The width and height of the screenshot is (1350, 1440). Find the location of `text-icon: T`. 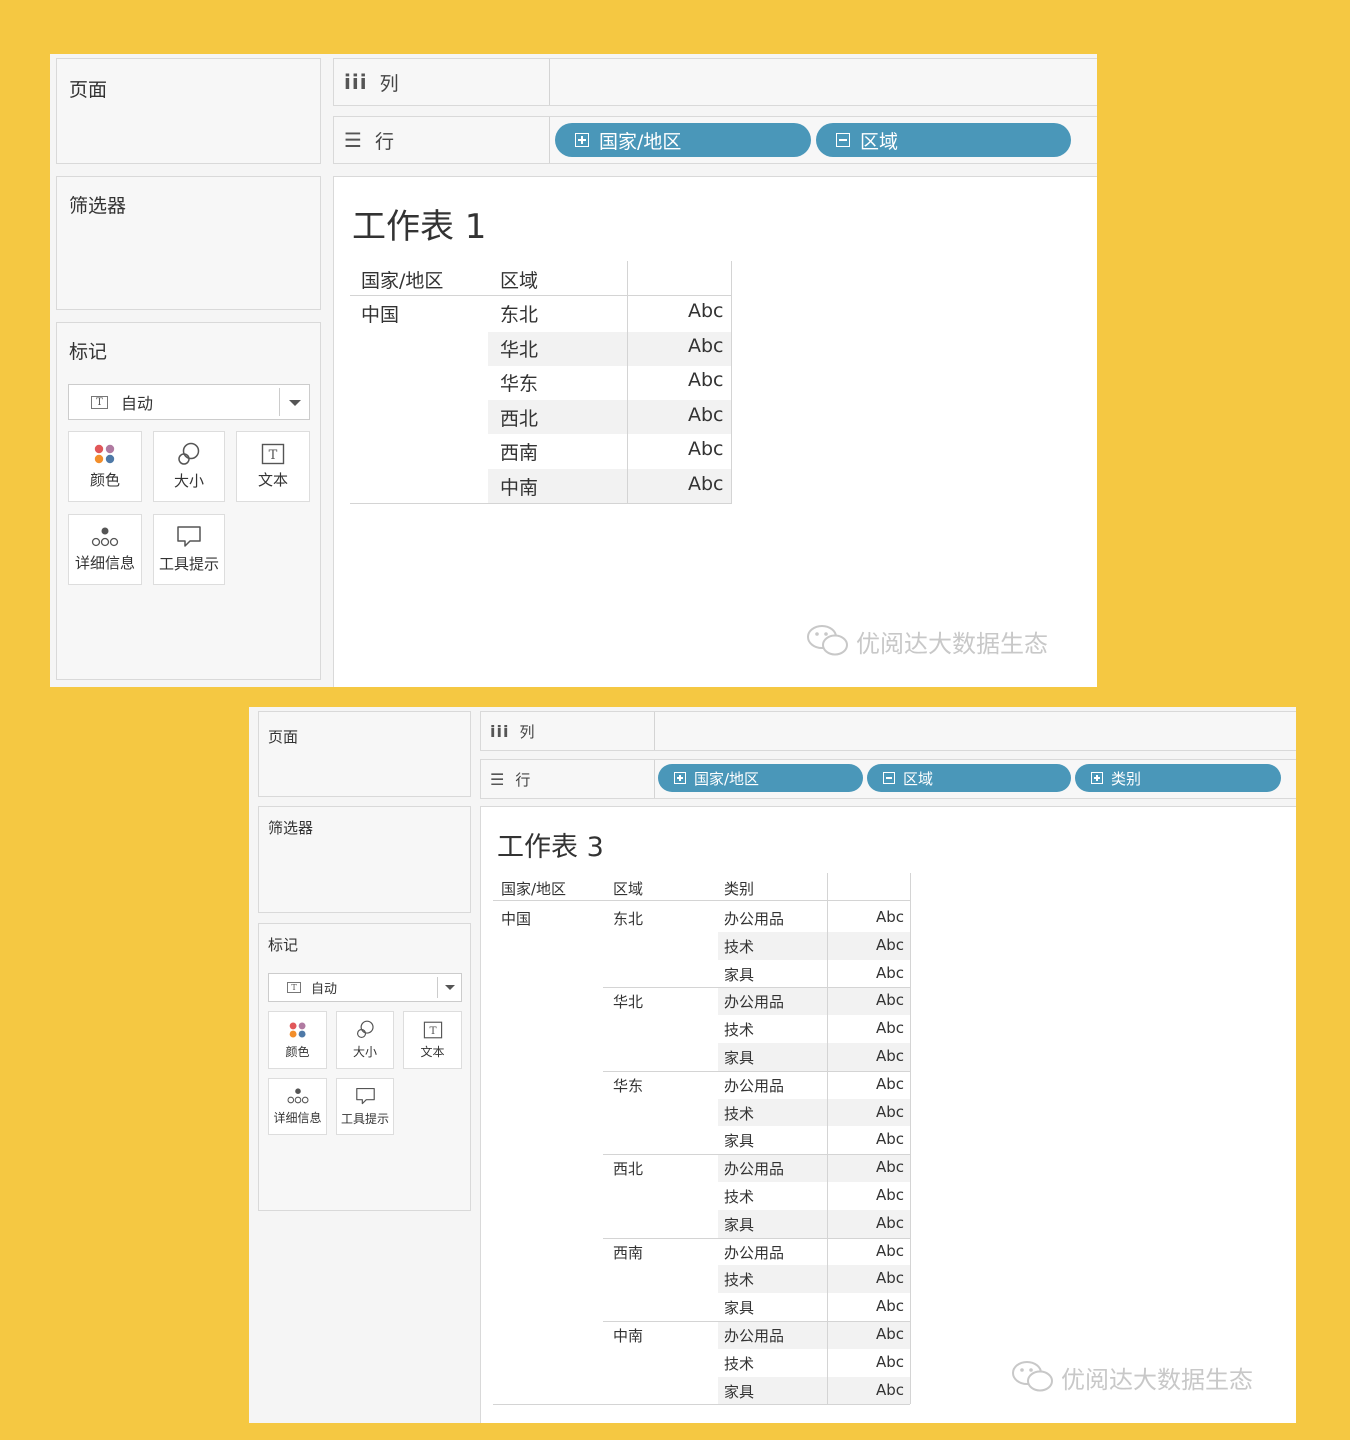

text-icon: T is located at coordinates (432, 1029).